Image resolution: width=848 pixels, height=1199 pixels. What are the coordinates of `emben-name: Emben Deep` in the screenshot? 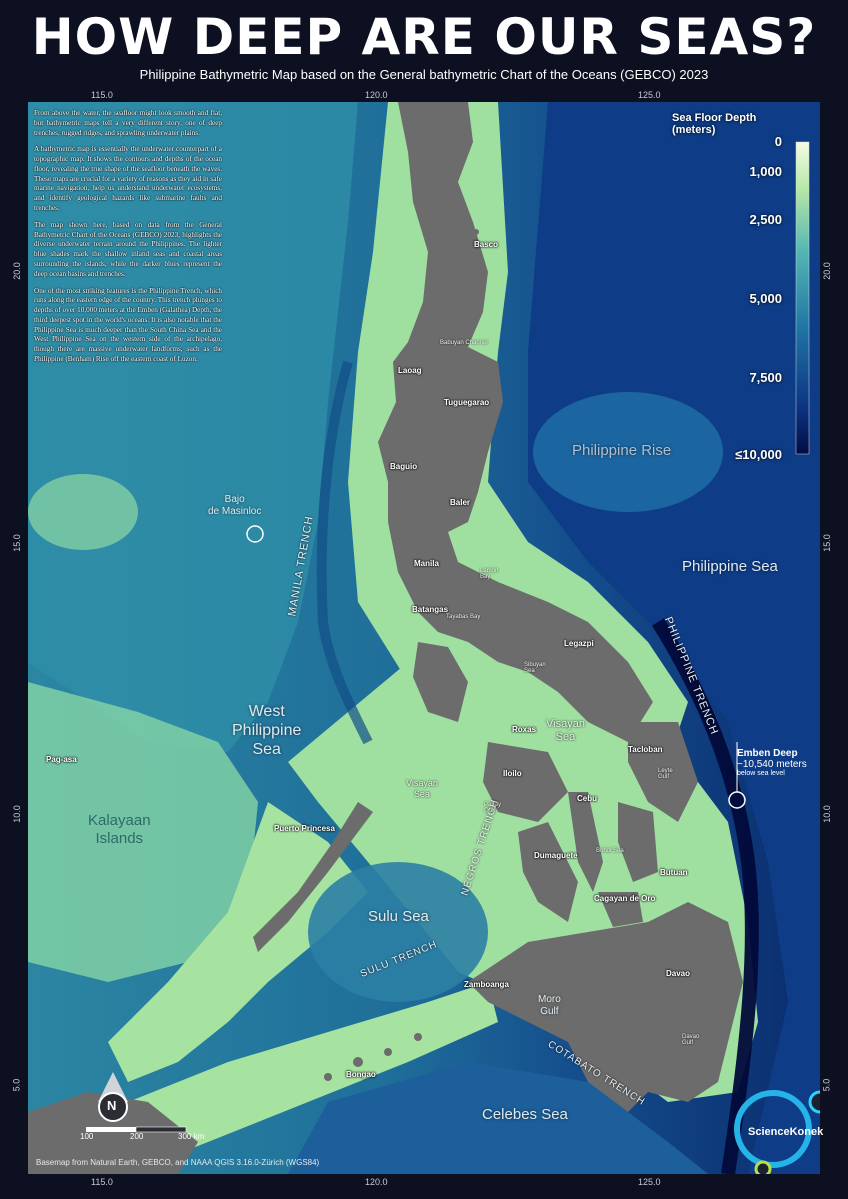 It's located at (767, 753).